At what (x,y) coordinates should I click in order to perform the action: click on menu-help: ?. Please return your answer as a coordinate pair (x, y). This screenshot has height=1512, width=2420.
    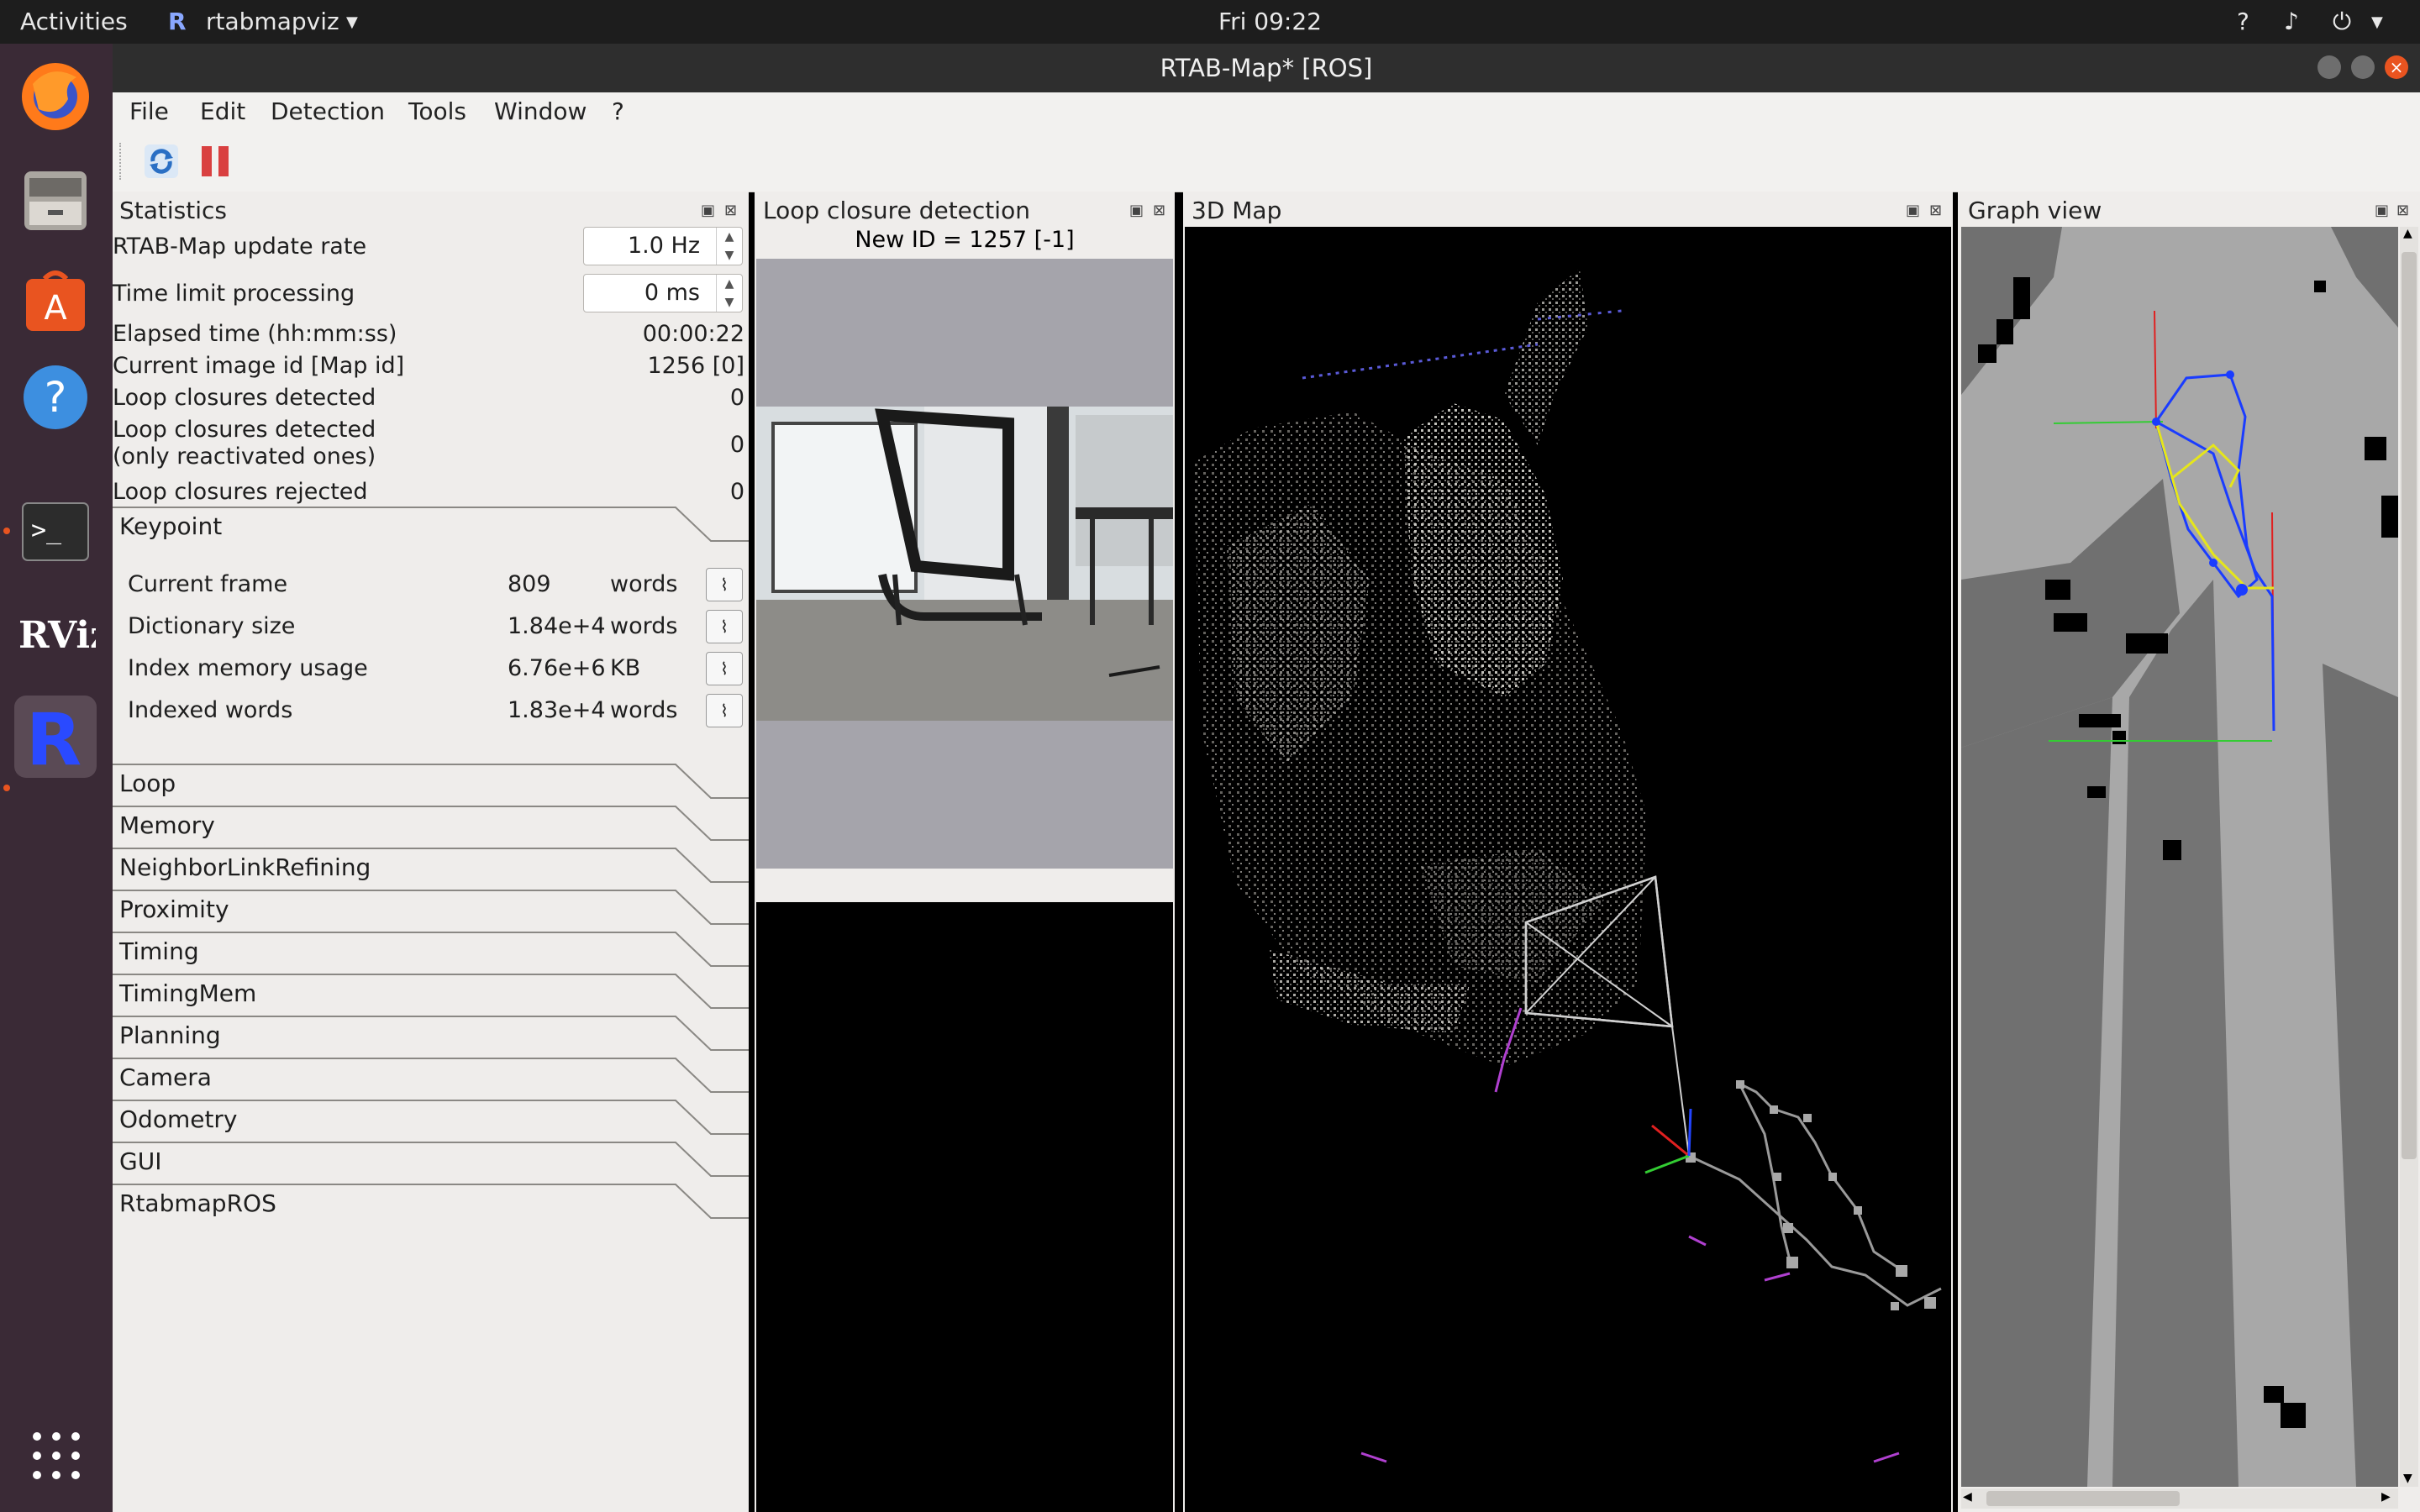
    Looking at the image, I should click on (618, 111).